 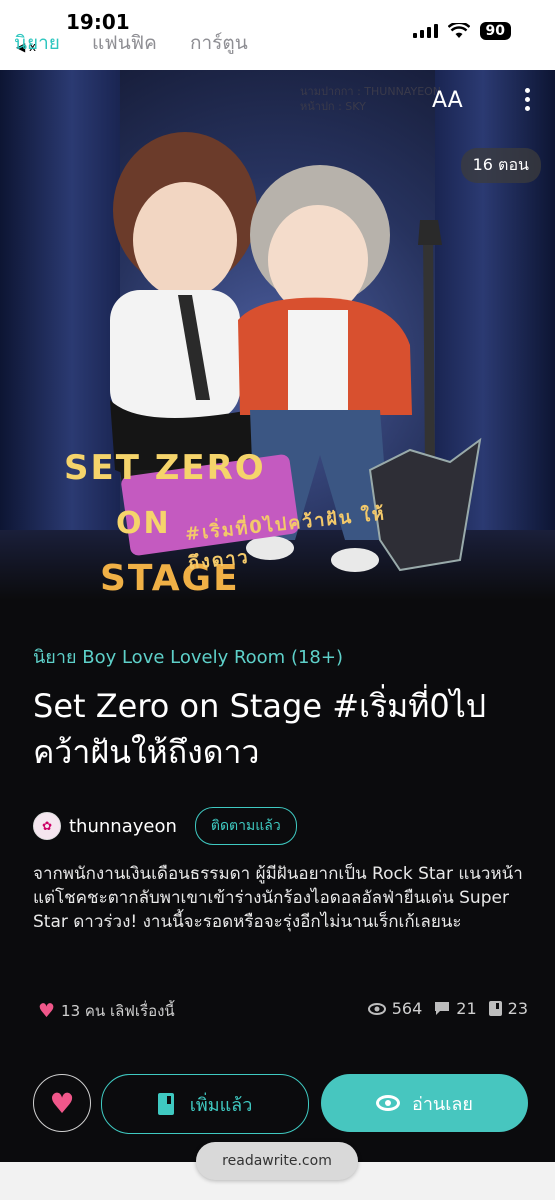 I want to click on follow-button: ติดตามแล้ว, so click(x=245, y=826).